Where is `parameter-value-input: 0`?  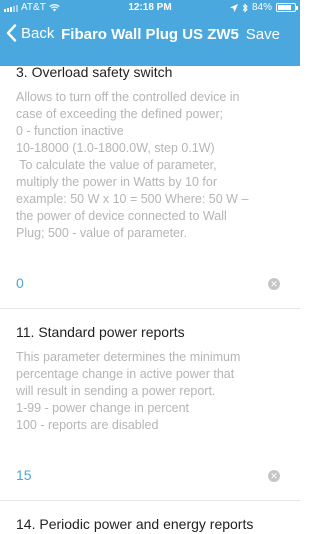 parameter-value-input: 0 is located at coordinates (20, 283).